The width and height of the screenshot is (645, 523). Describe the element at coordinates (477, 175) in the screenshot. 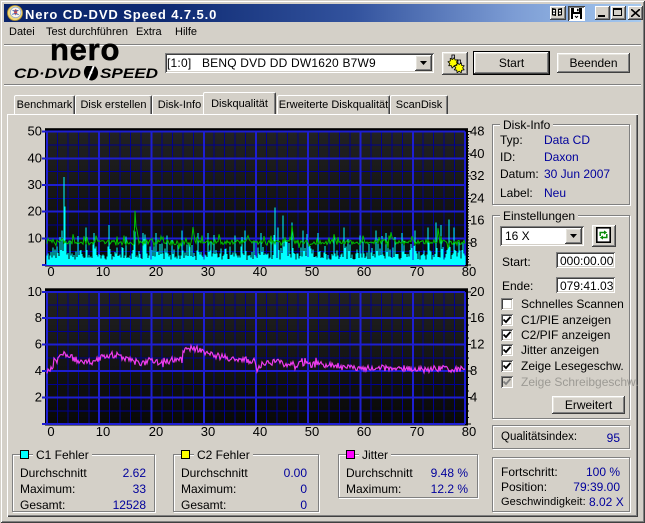

I see `svg-text: 32` at that location.